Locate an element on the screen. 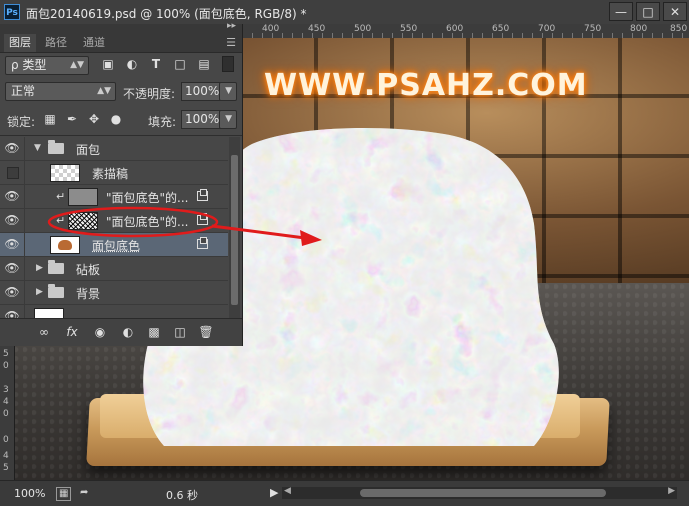  status-menu-arrow-icon: ▶ is located at coordinates (274, 492).